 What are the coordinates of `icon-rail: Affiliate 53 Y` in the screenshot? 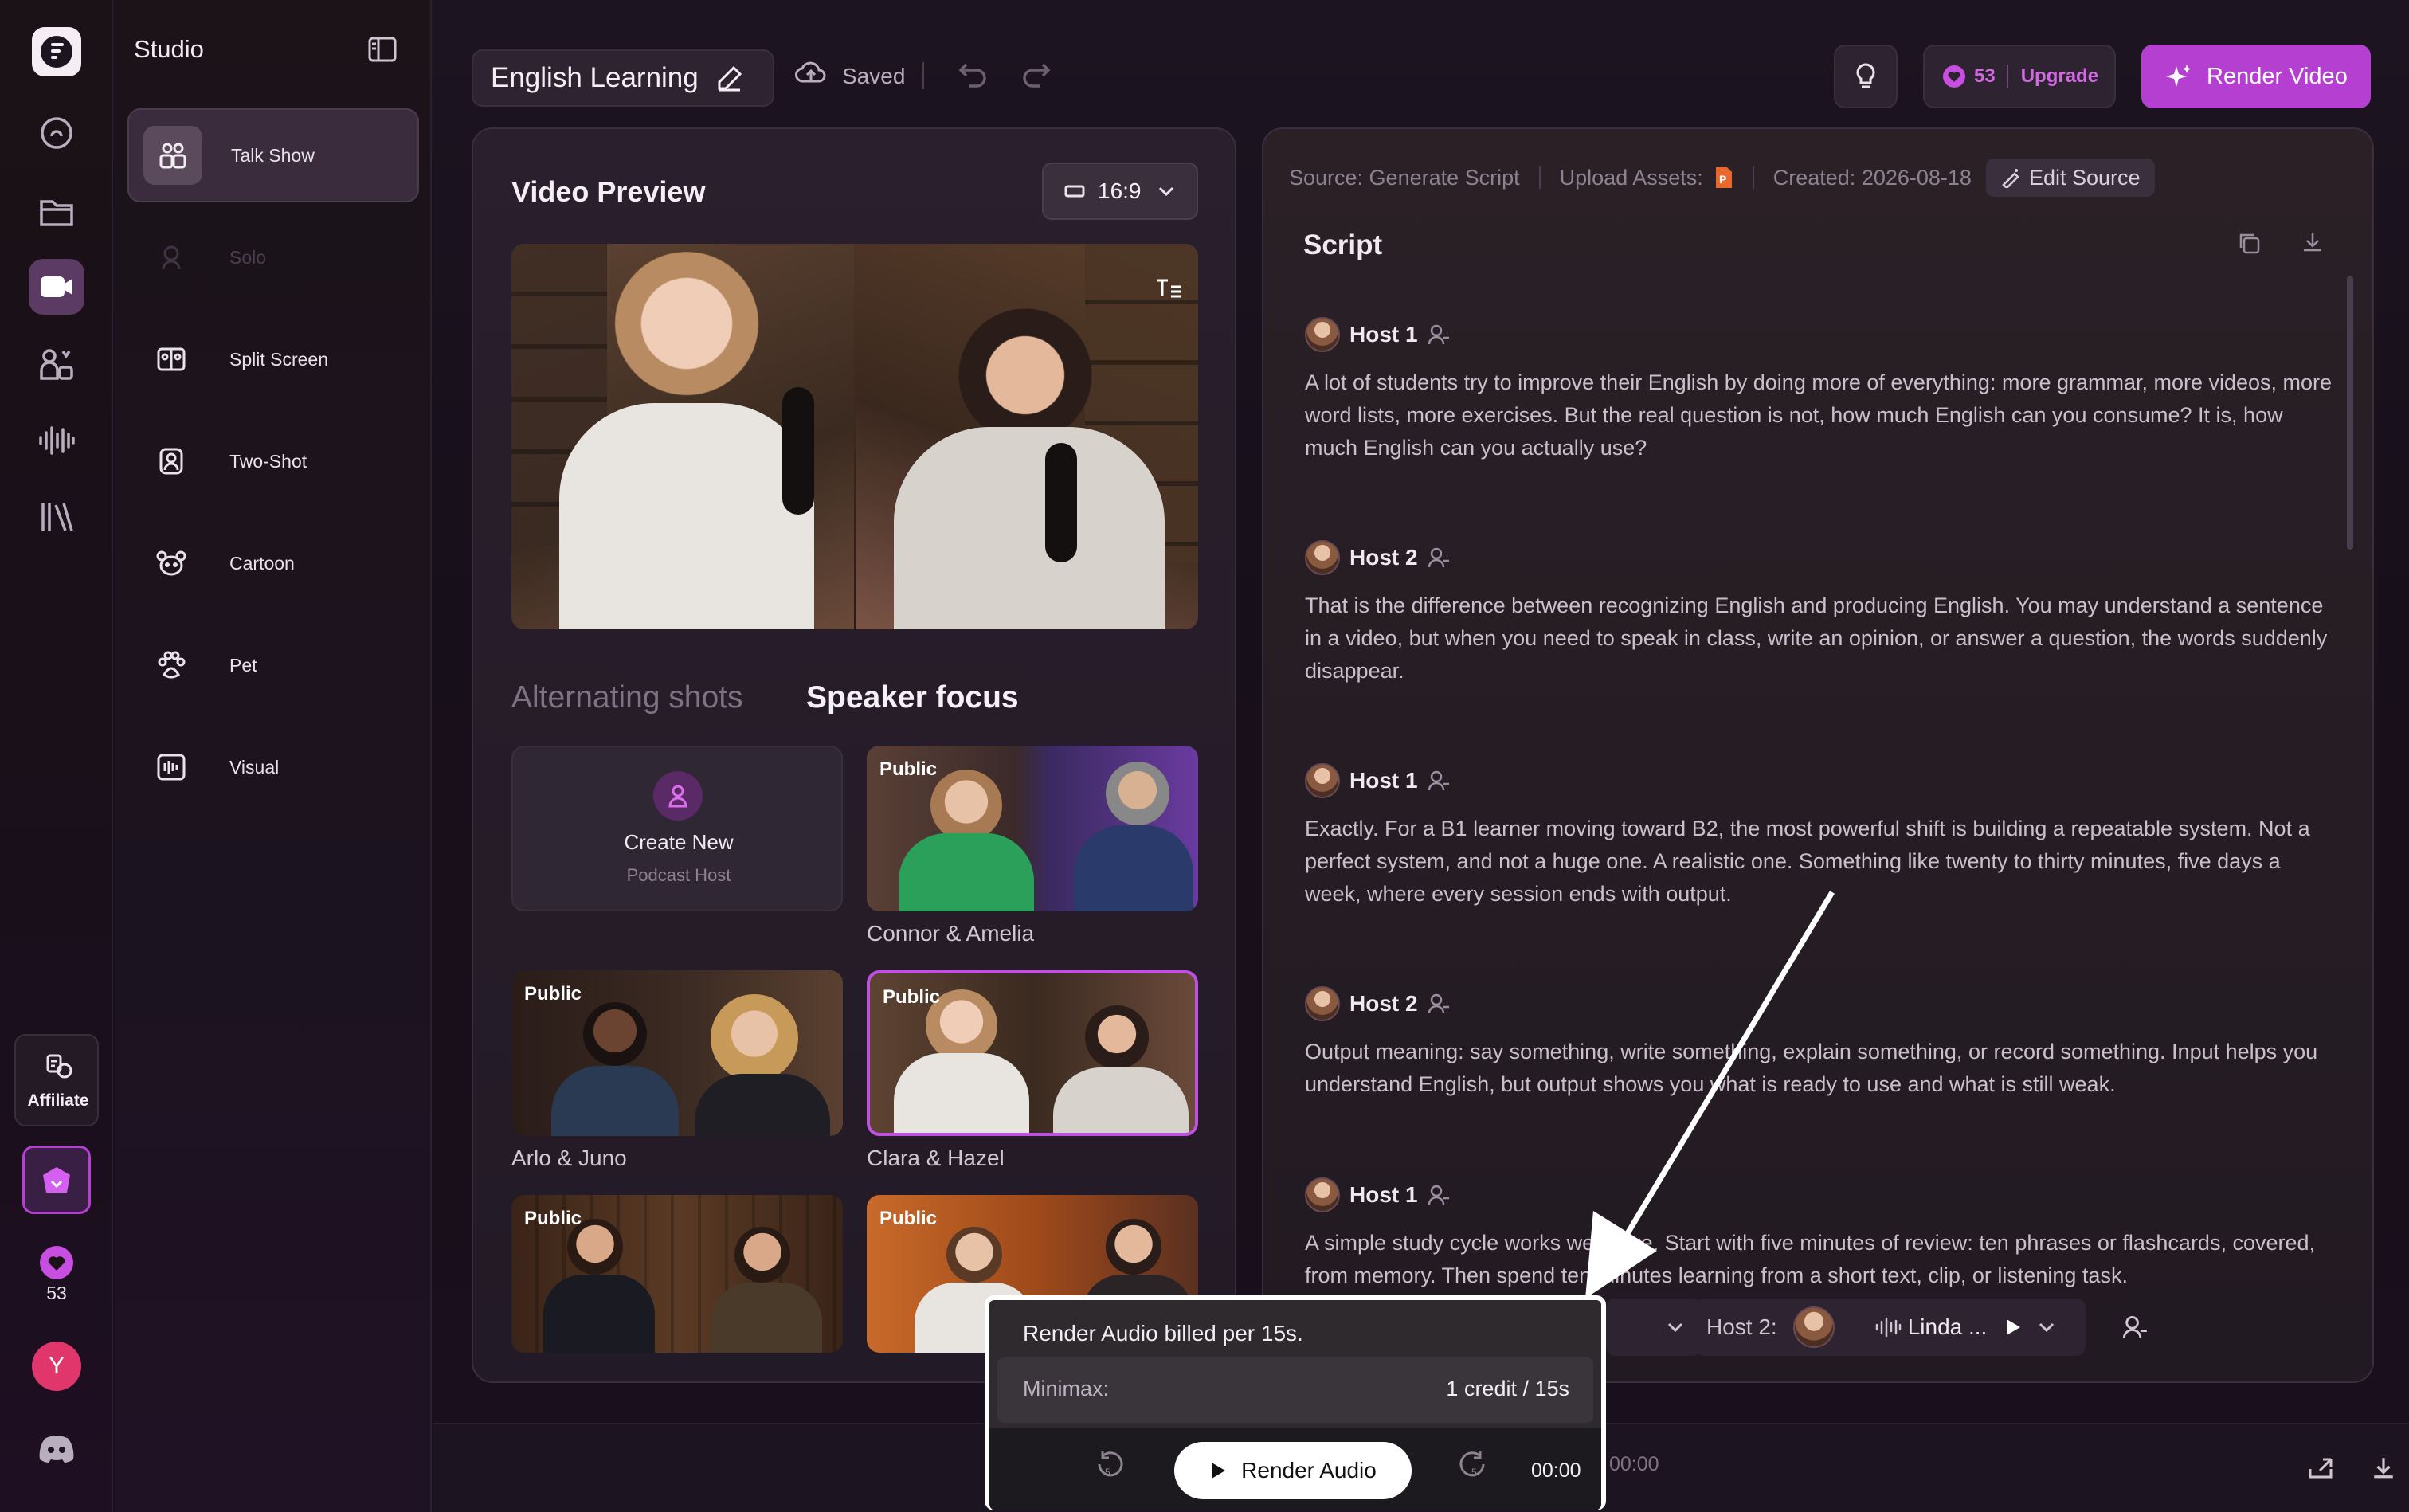 It's located at (56, 756).